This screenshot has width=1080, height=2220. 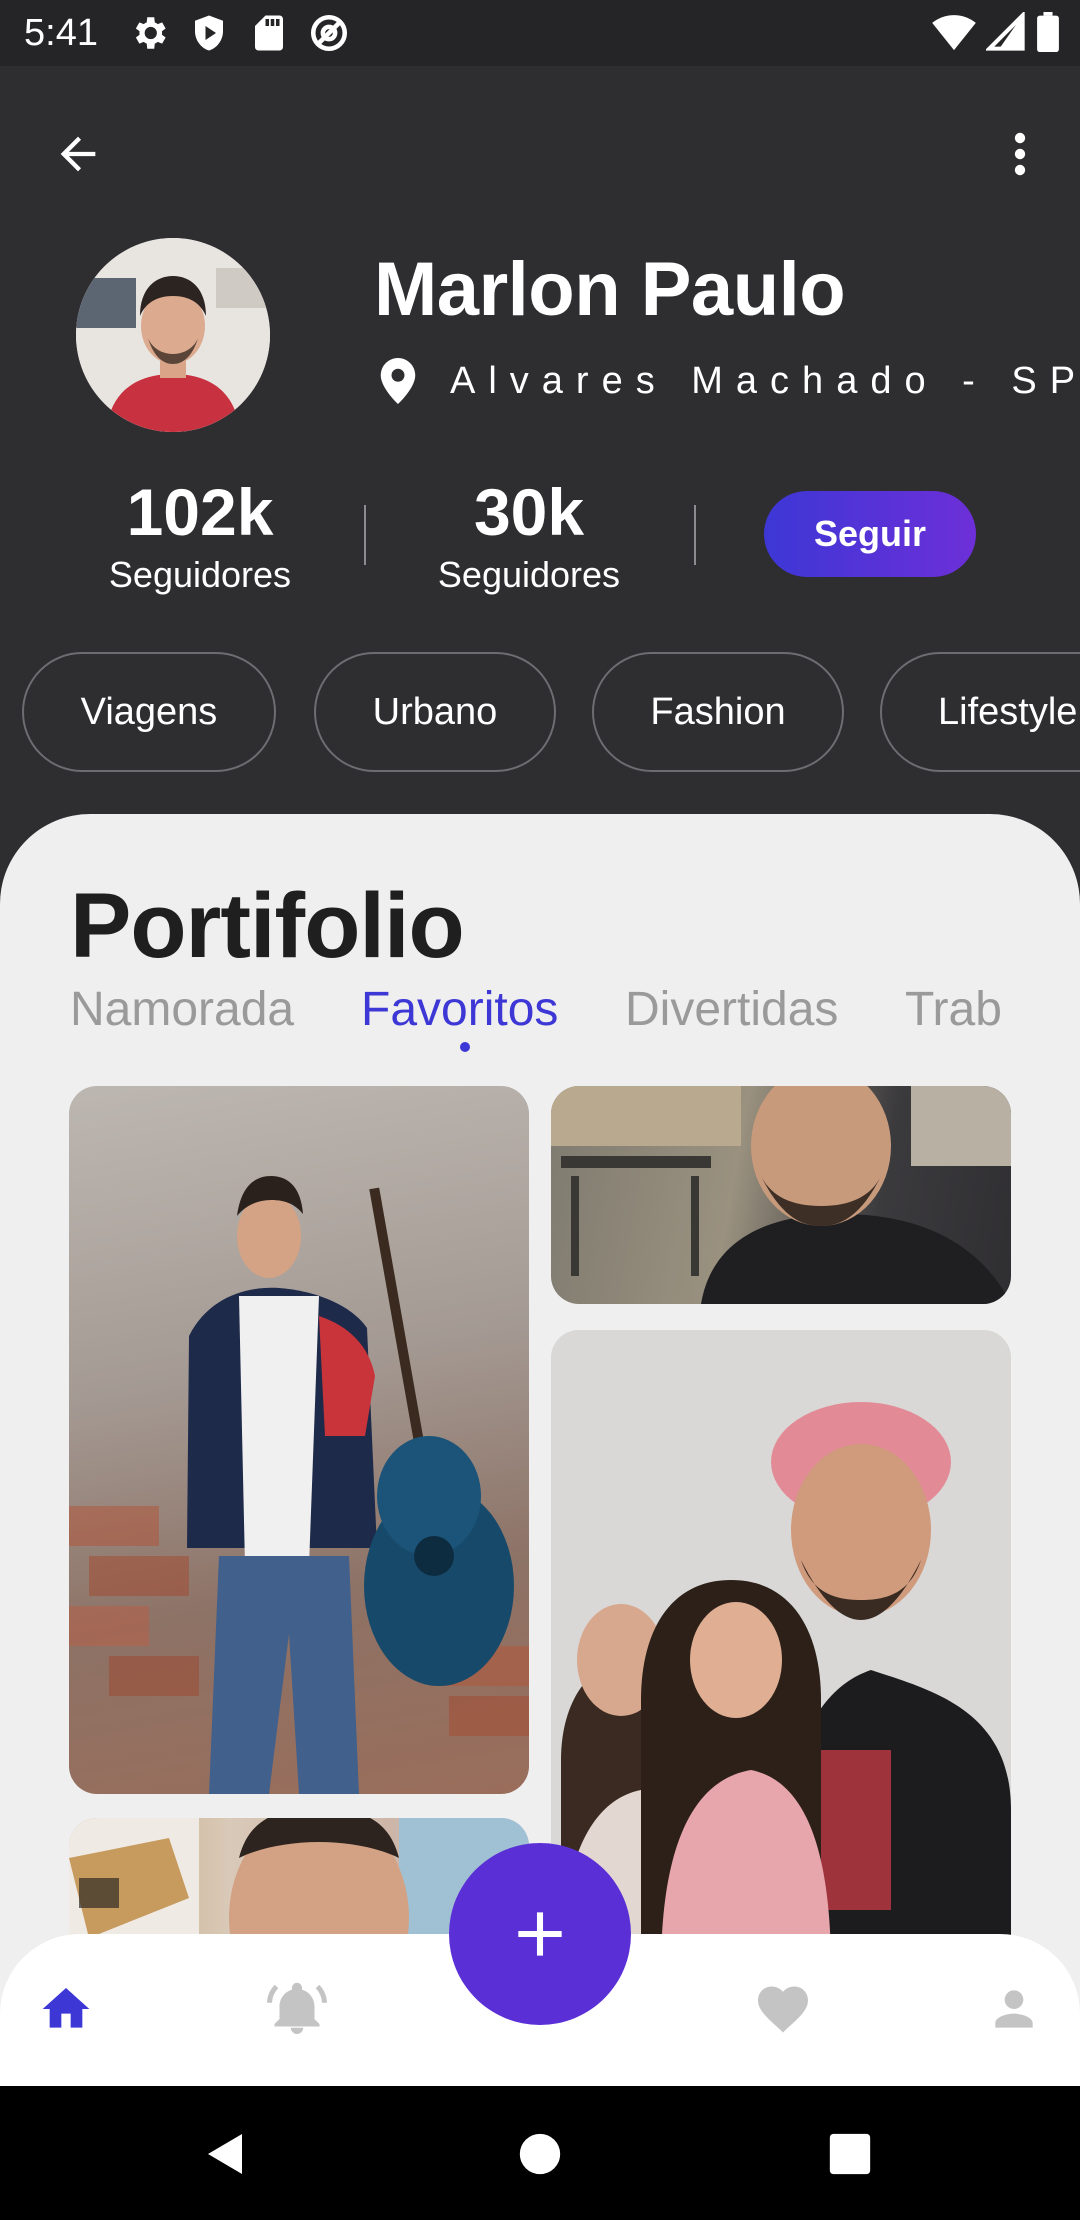 I want to click on tab-divertidas: Divertidas, so click(x=731, y=1009).